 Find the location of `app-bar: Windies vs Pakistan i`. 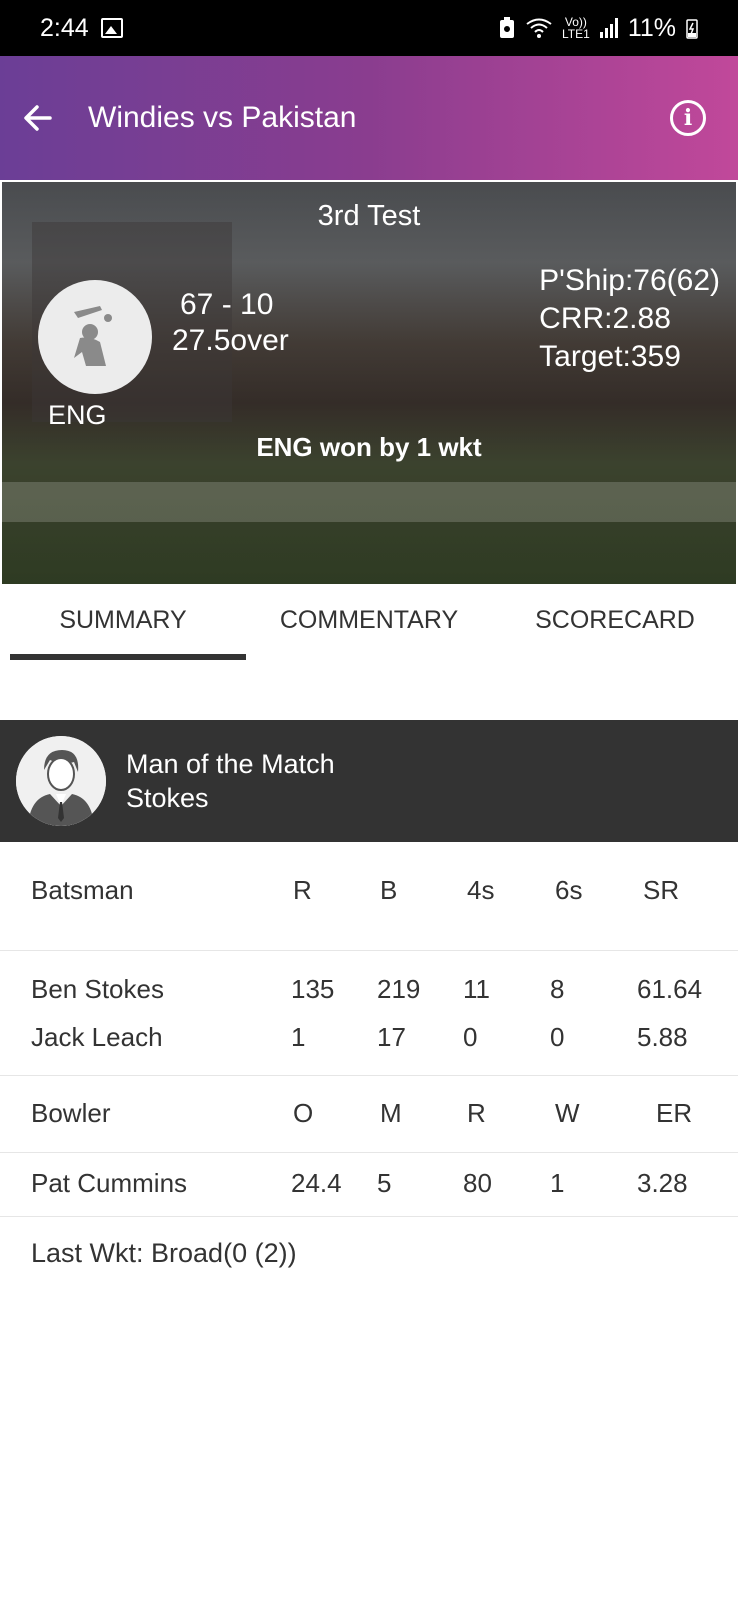

app-bar: Windies vs Pakistan i is located at coordinates (369, 118).